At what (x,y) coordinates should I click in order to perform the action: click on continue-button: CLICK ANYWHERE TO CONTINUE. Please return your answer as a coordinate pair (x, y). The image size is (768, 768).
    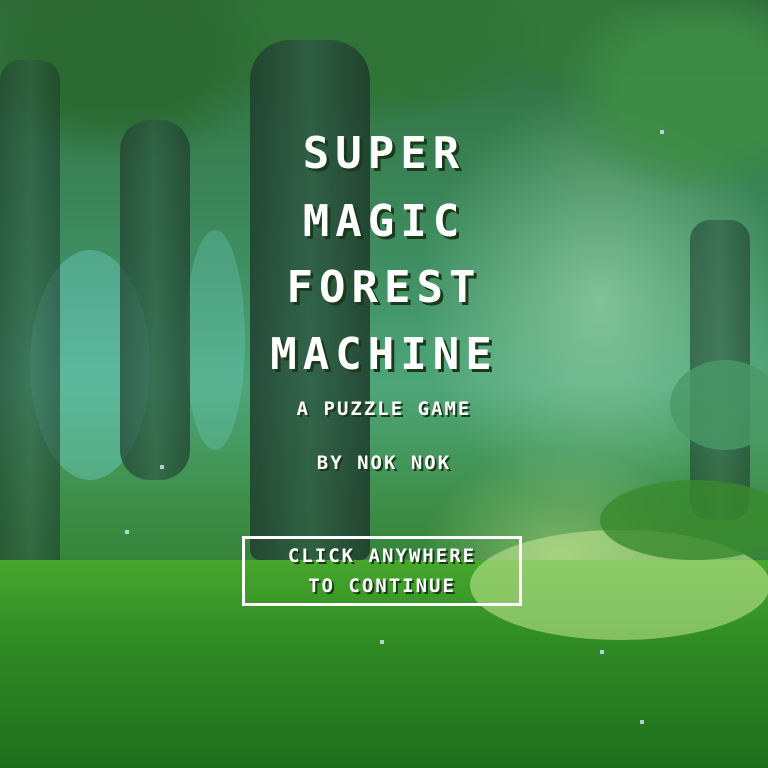
    Looking at the image, I should click on (382, 571).